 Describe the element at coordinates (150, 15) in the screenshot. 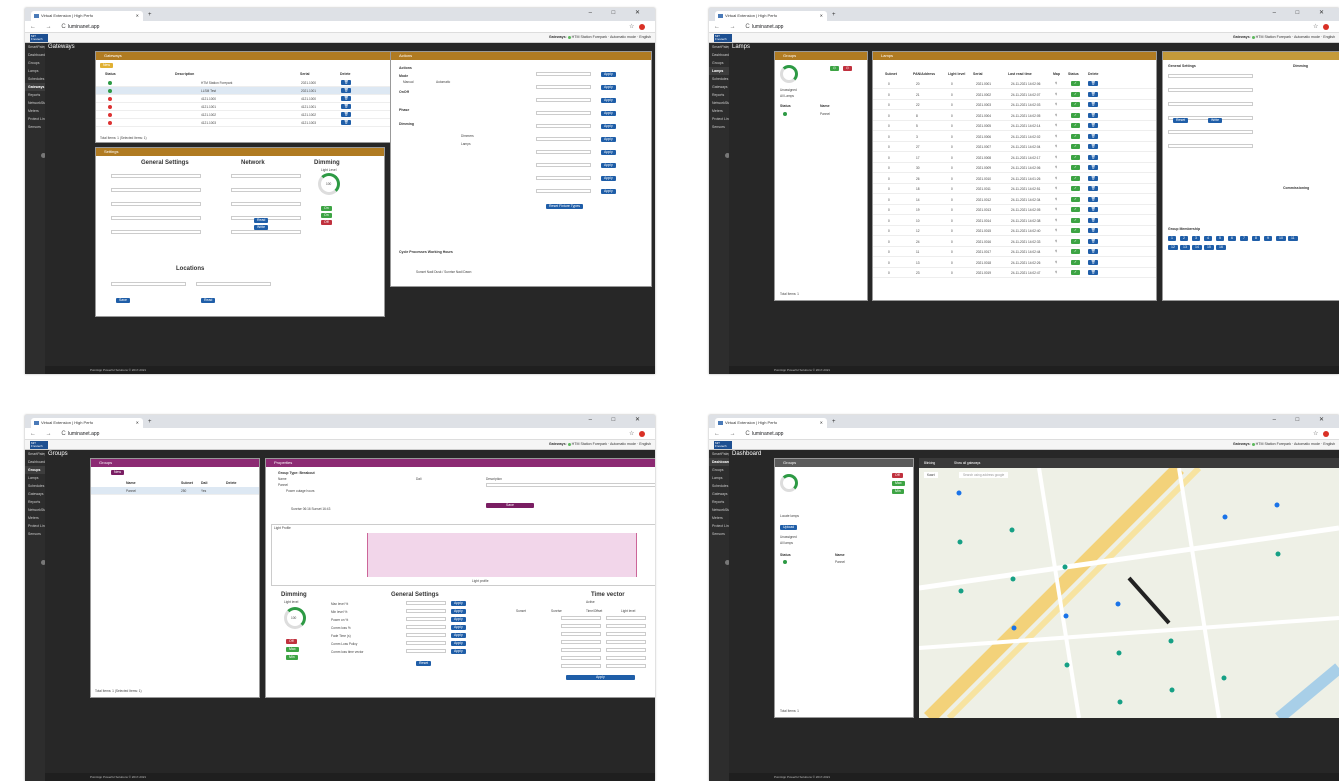

I see `new-tab-button: +` at that location.